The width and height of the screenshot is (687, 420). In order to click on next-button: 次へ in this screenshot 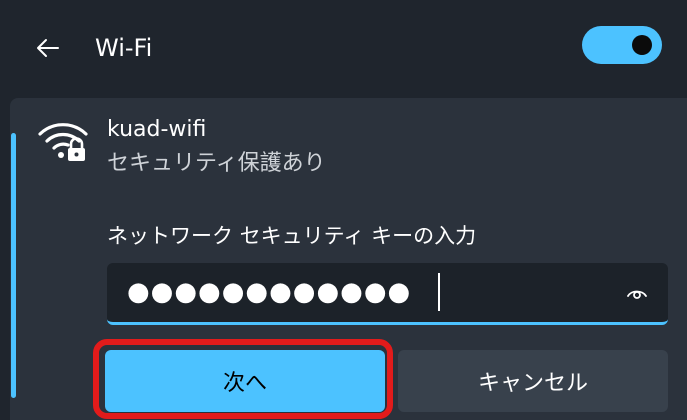, I will do `click(245, 381)`.